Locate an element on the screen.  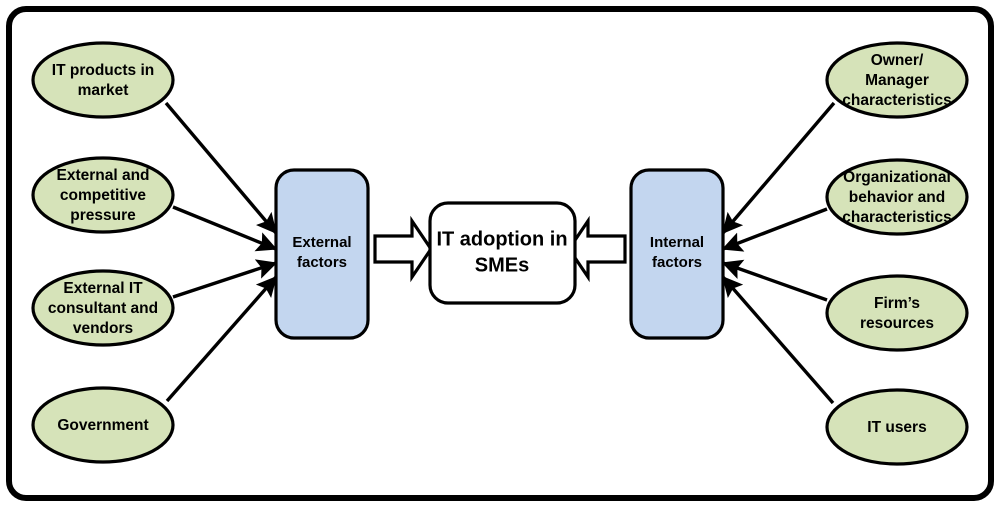
node-label-organizational-line1: Organizational is located at coordinates (897, 177).